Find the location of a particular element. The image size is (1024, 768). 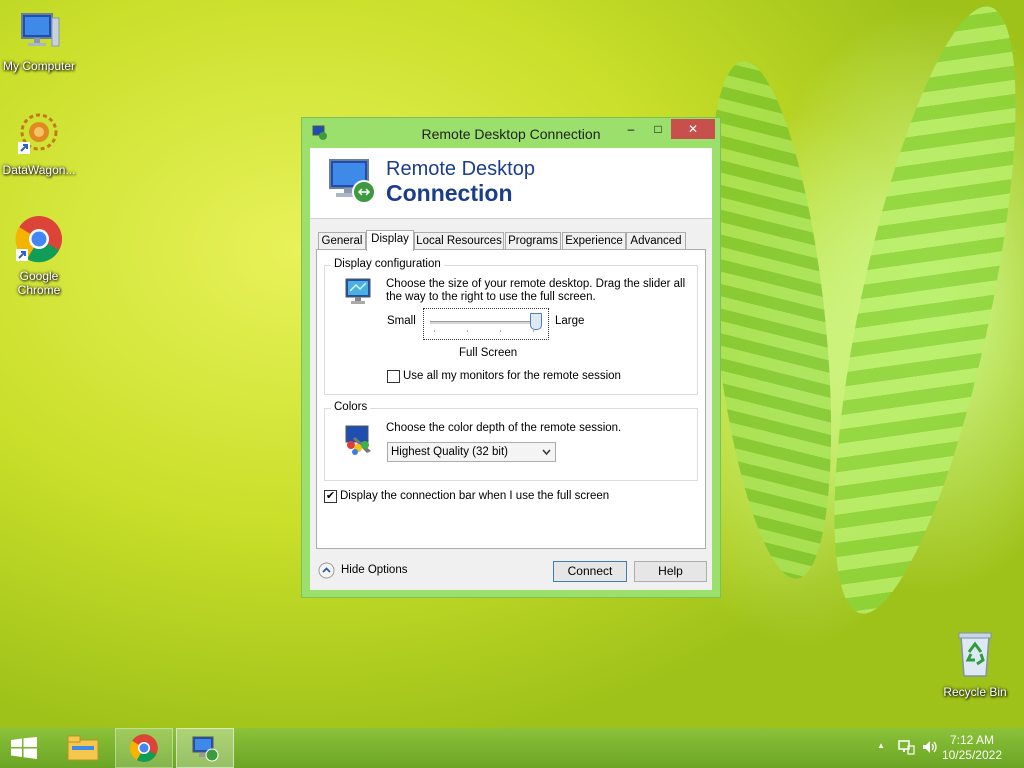

clock: 7:12 AM 10/25/2022 is located at coordinates (972, 748).